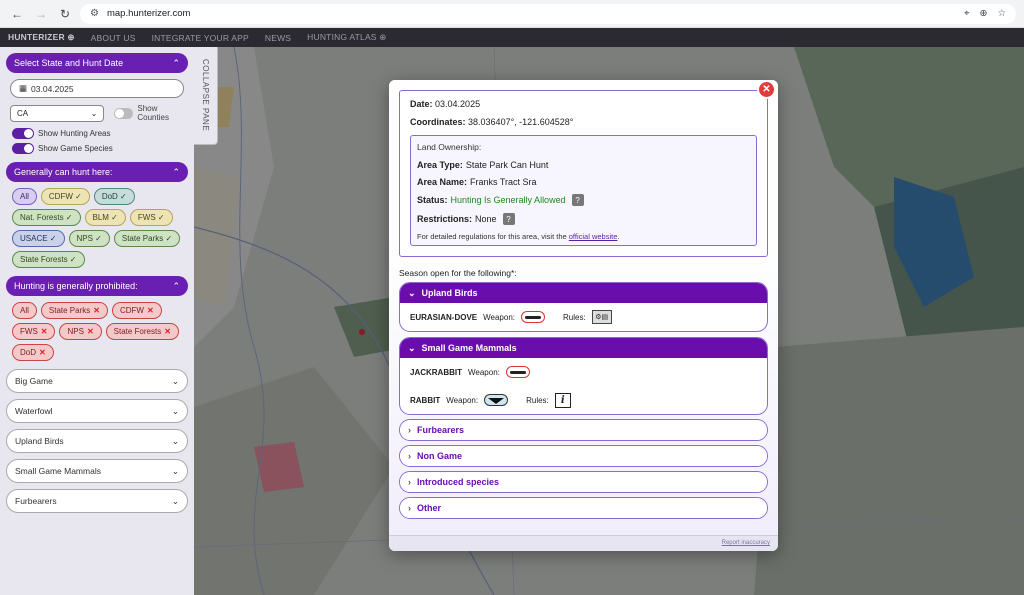  I want to click on accordion-other: › Other, so click(583, 508).